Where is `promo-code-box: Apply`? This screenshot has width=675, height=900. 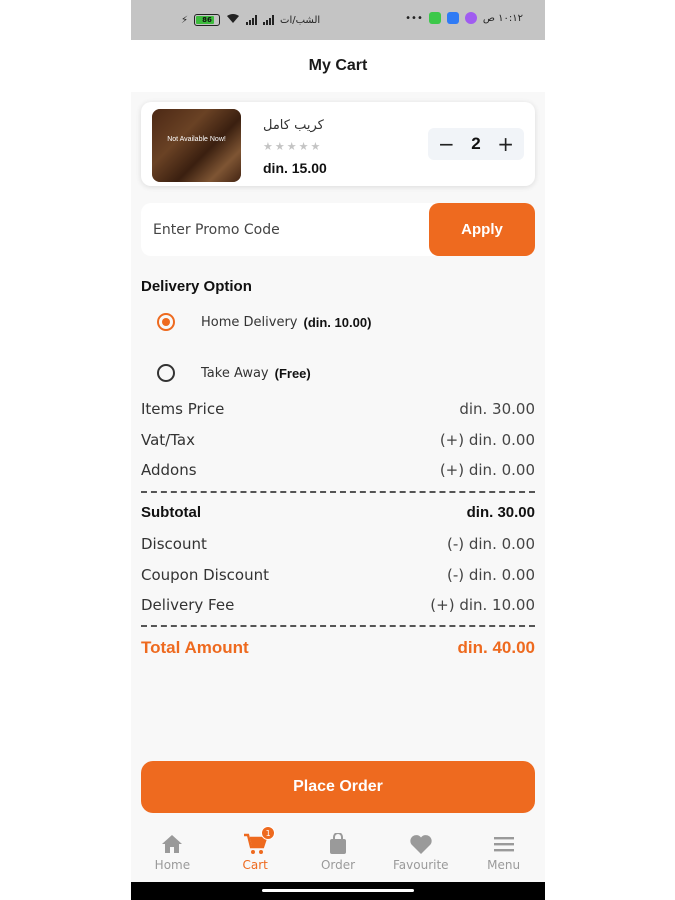
promo-code-box: Apply is located at coordinates (338, 229).